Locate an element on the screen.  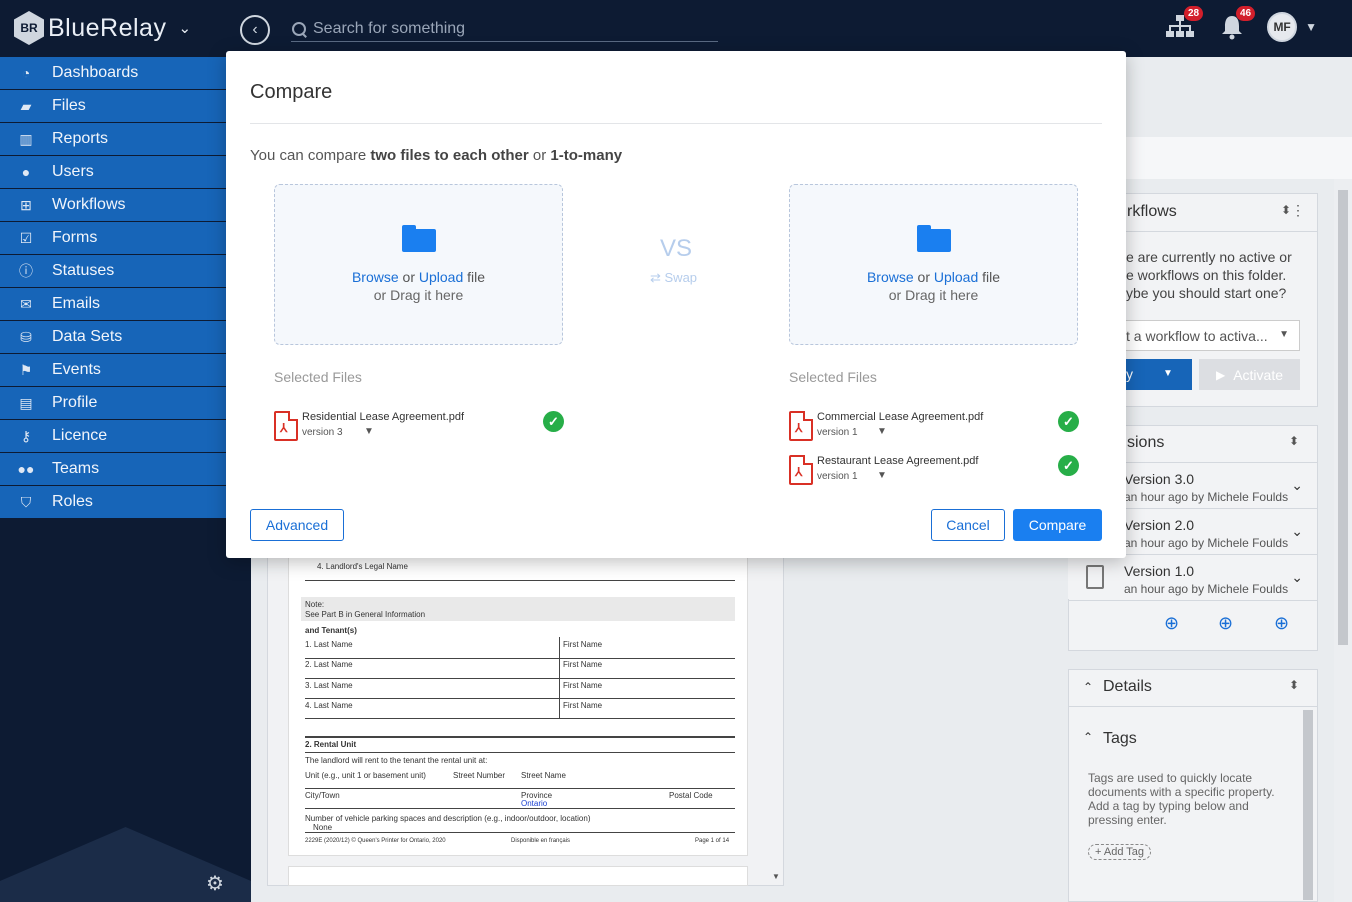
modal-title: Compare is located at coordinates (291, 92).